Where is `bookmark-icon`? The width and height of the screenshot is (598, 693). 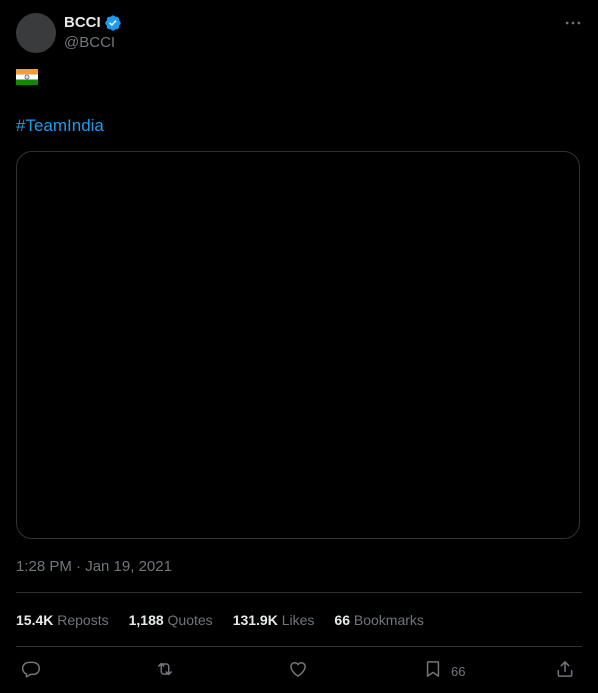
bookmark-icon is located at coordinates (433, 671).